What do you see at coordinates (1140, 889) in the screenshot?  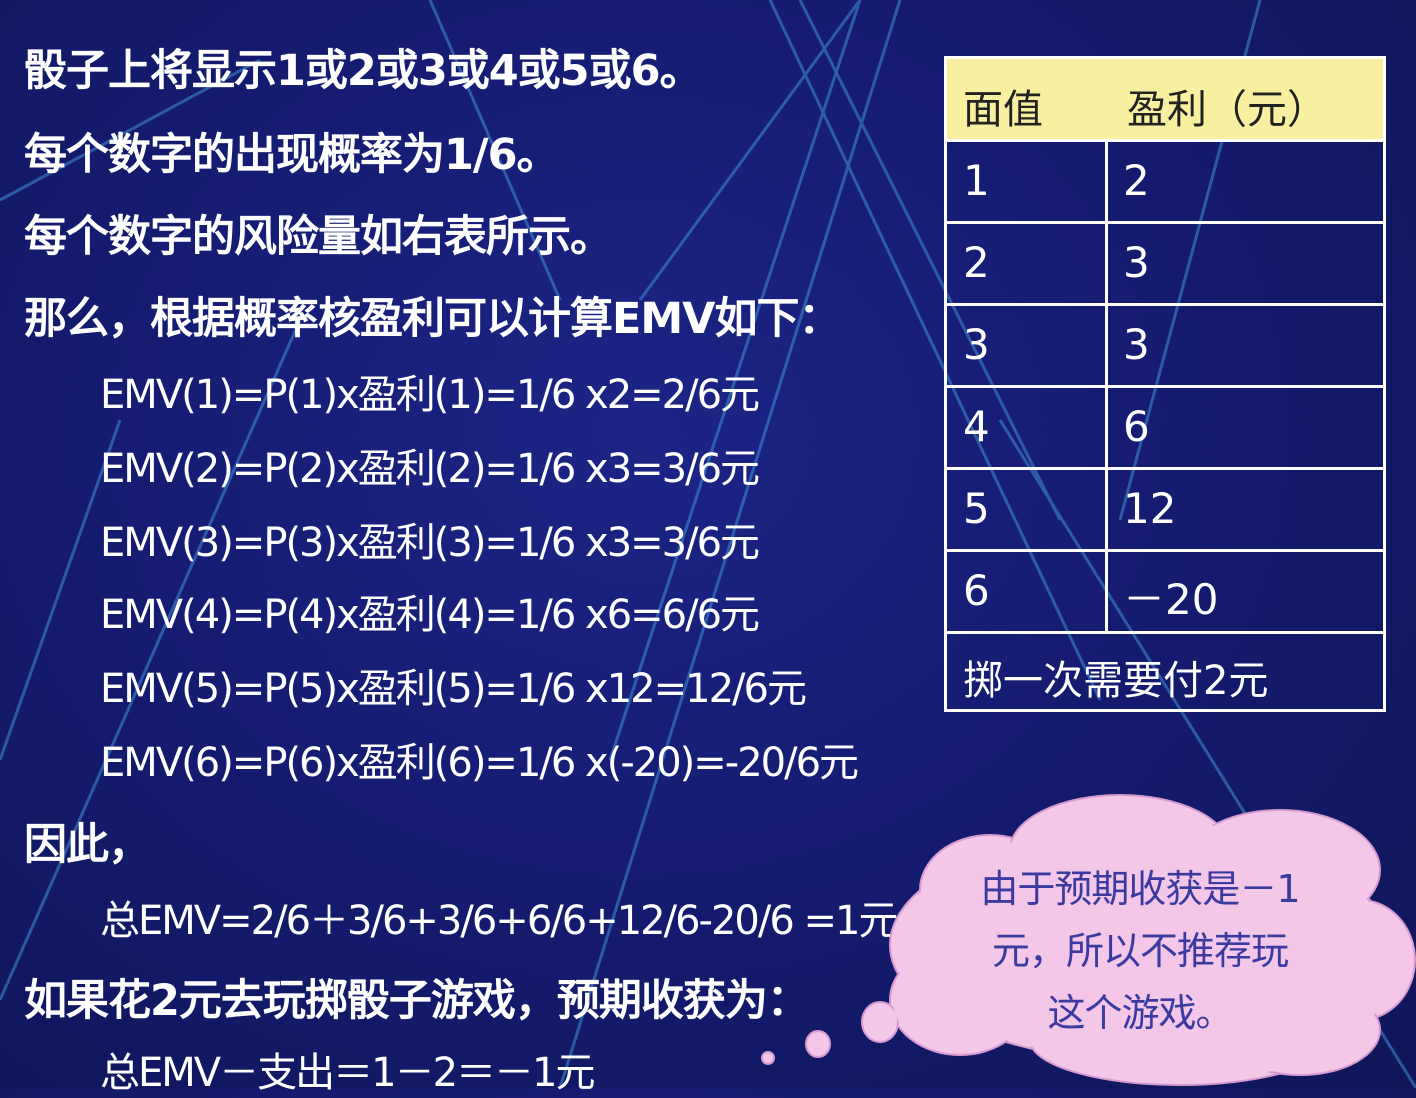 I see `cloud-line-1: 由于预期收获是－1` at bounding box center [1140, 889].